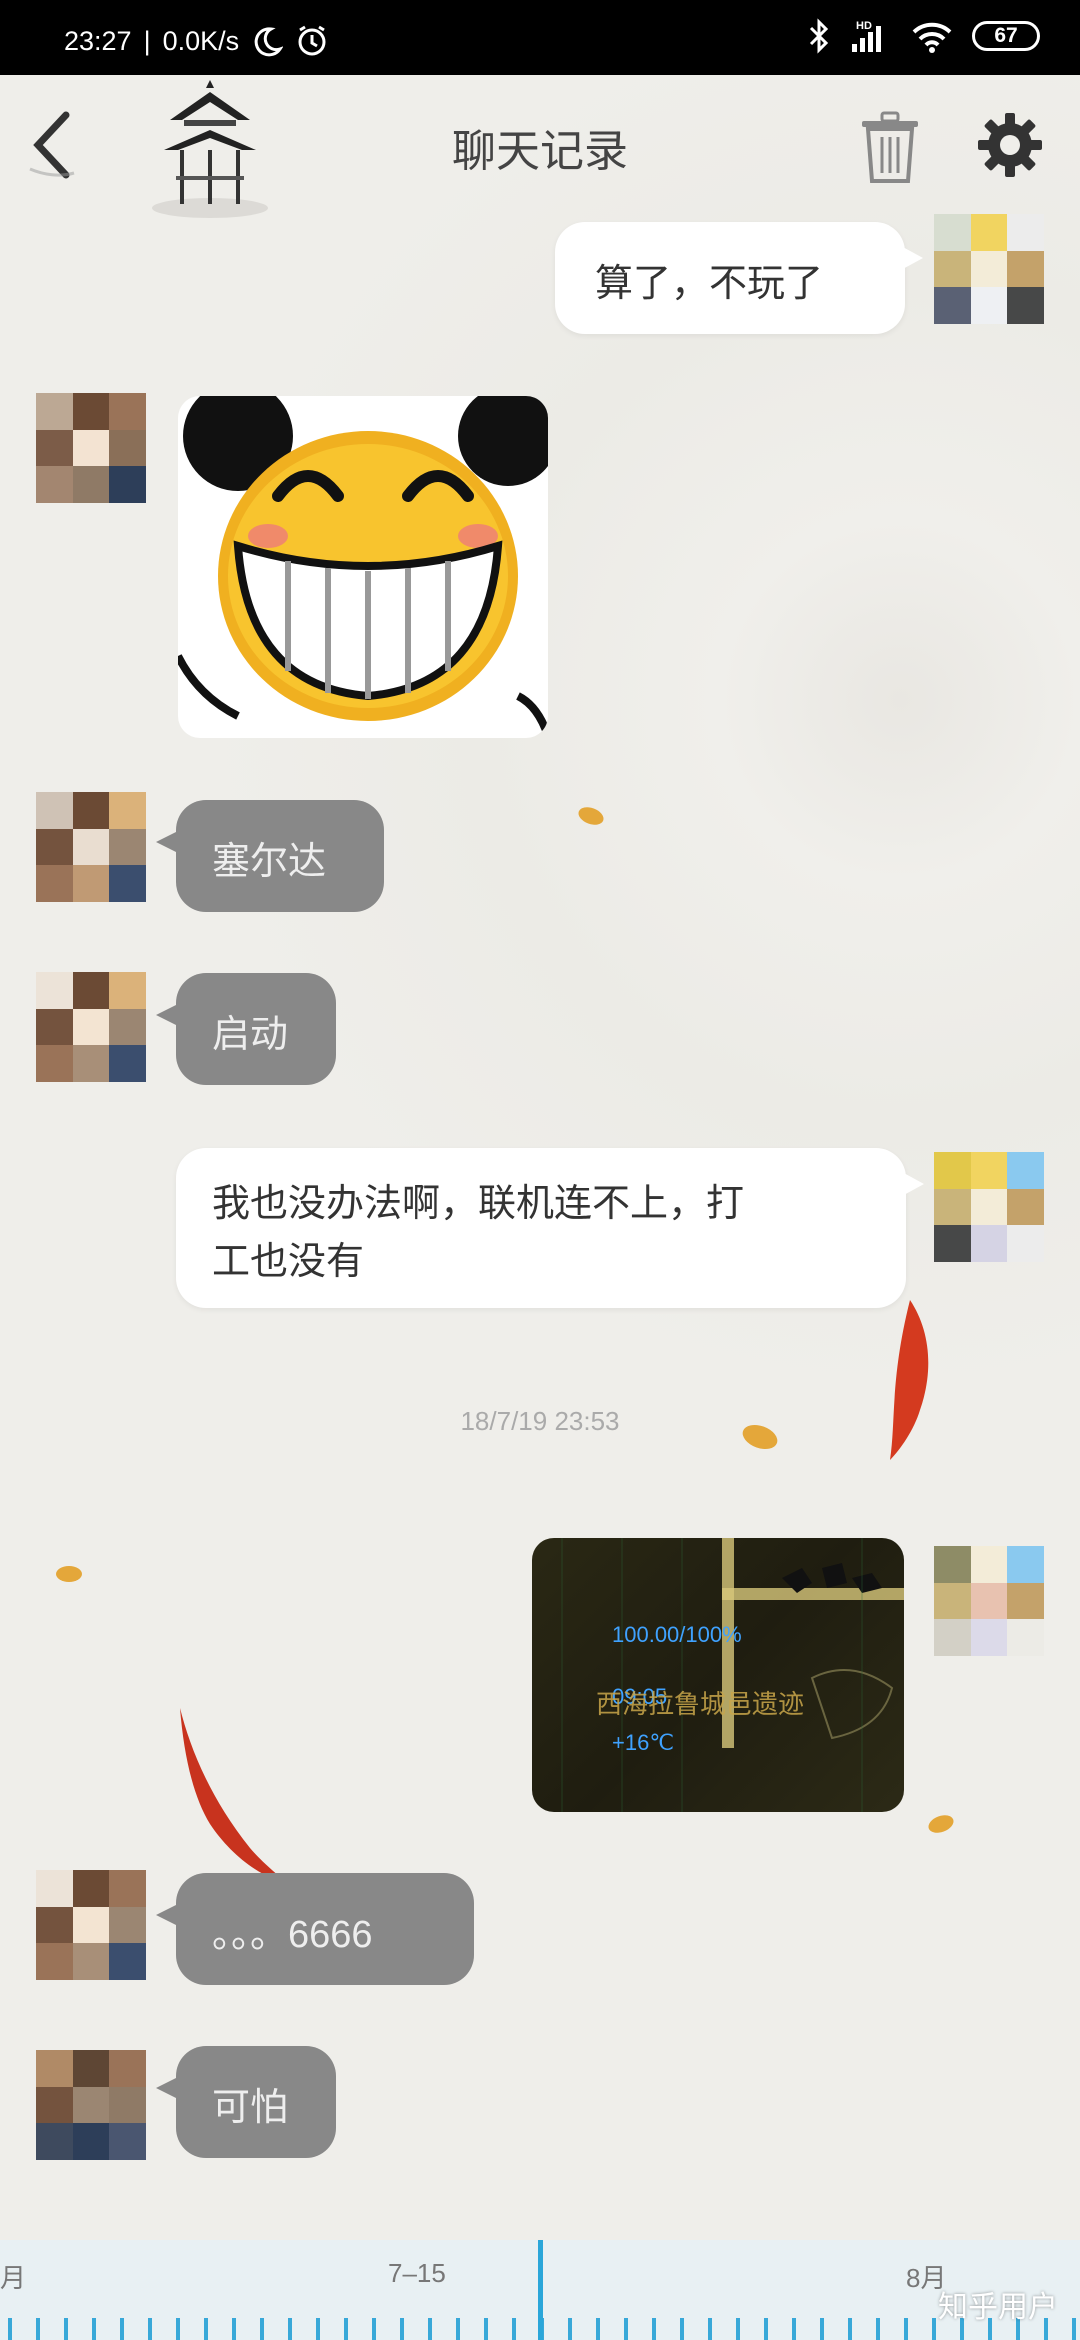 This screenshot has height=2340, width=1080. I want to click on timeline-cursor, so click(540, 2290).